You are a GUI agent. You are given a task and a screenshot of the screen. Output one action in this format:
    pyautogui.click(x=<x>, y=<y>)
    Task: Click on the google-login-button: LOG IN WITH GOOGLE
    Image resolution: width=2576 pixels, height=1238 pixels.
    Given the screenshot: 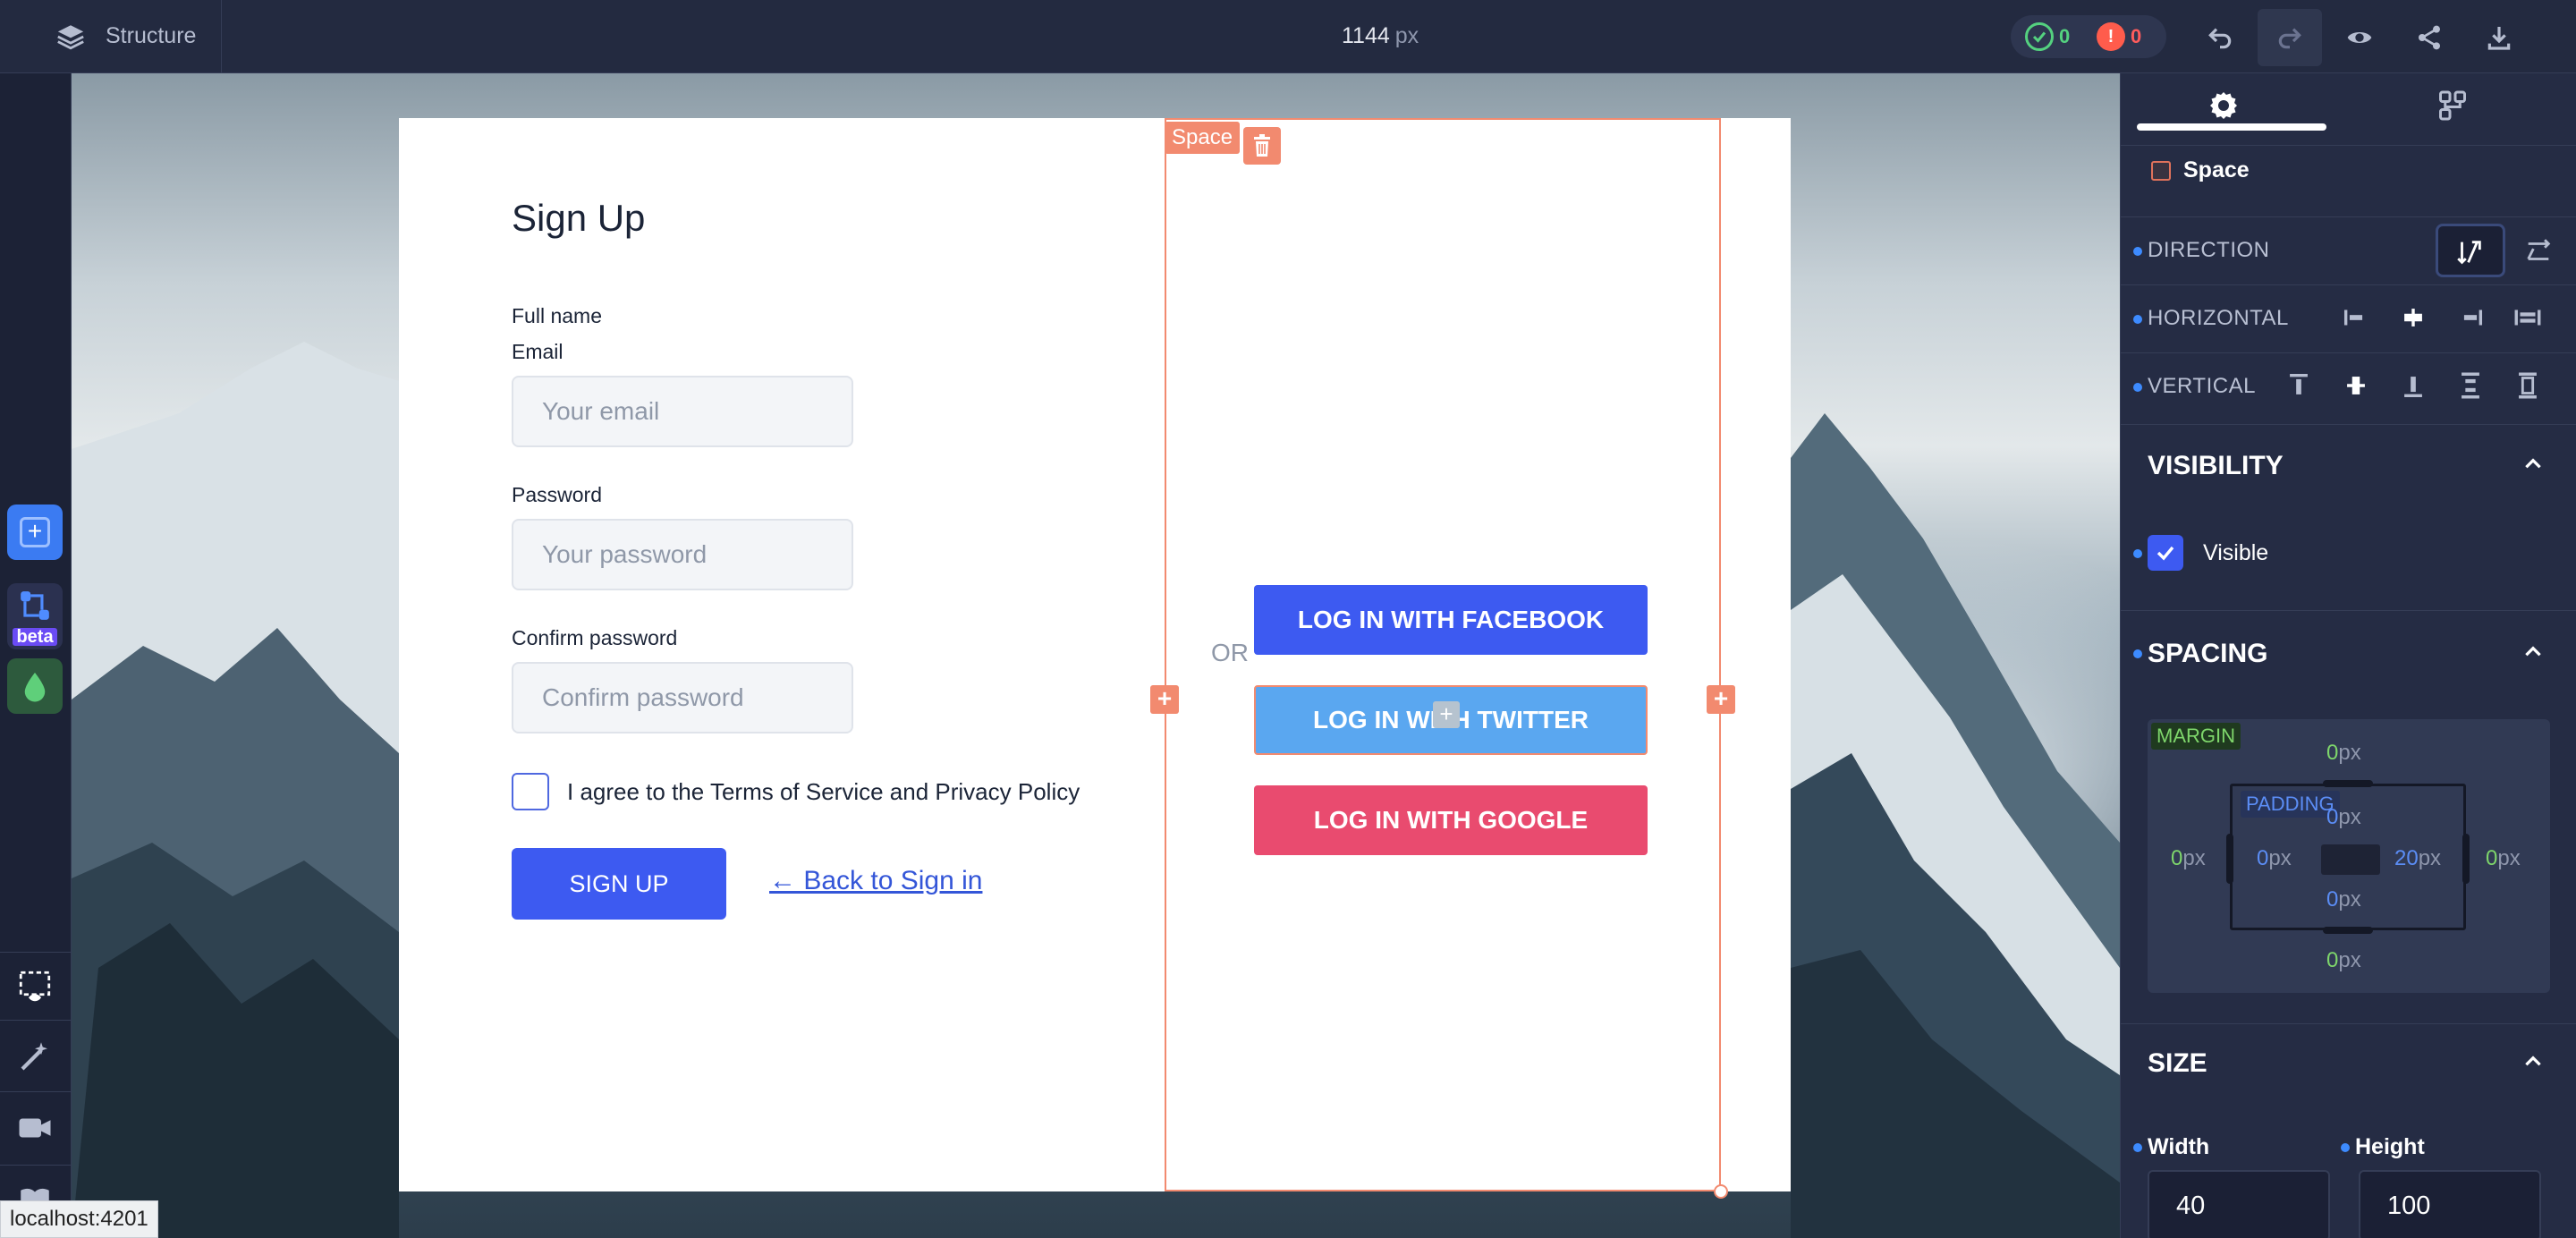 What is the action you would take?
    pyautogui.click(x=1451, y=820)
    